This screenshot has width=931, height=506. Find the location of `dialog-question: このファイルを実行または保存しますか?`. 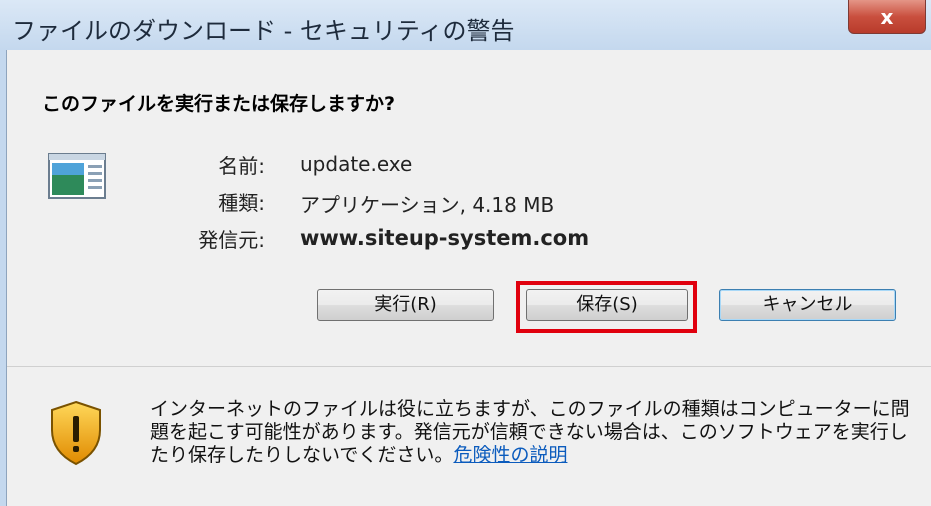

dialog-question: このファイルを実行または保存しますか? is located at coordinates (219, 104).